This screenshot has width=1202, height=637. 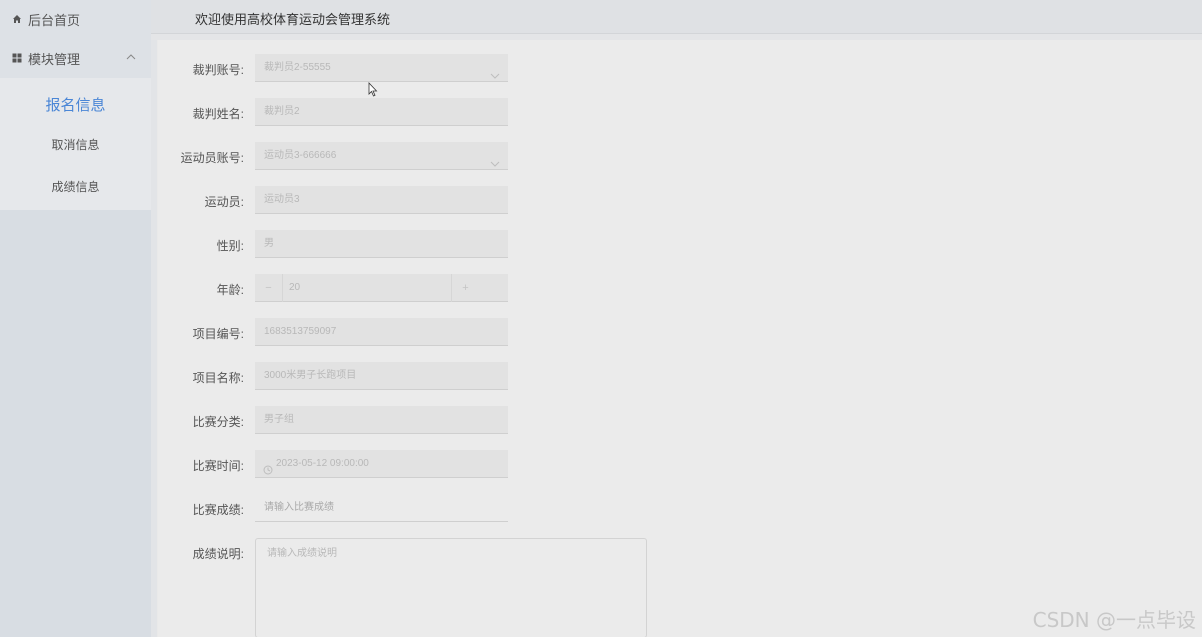 I want to click on athlete-field: 运动员3, so click(x=381, y=200).